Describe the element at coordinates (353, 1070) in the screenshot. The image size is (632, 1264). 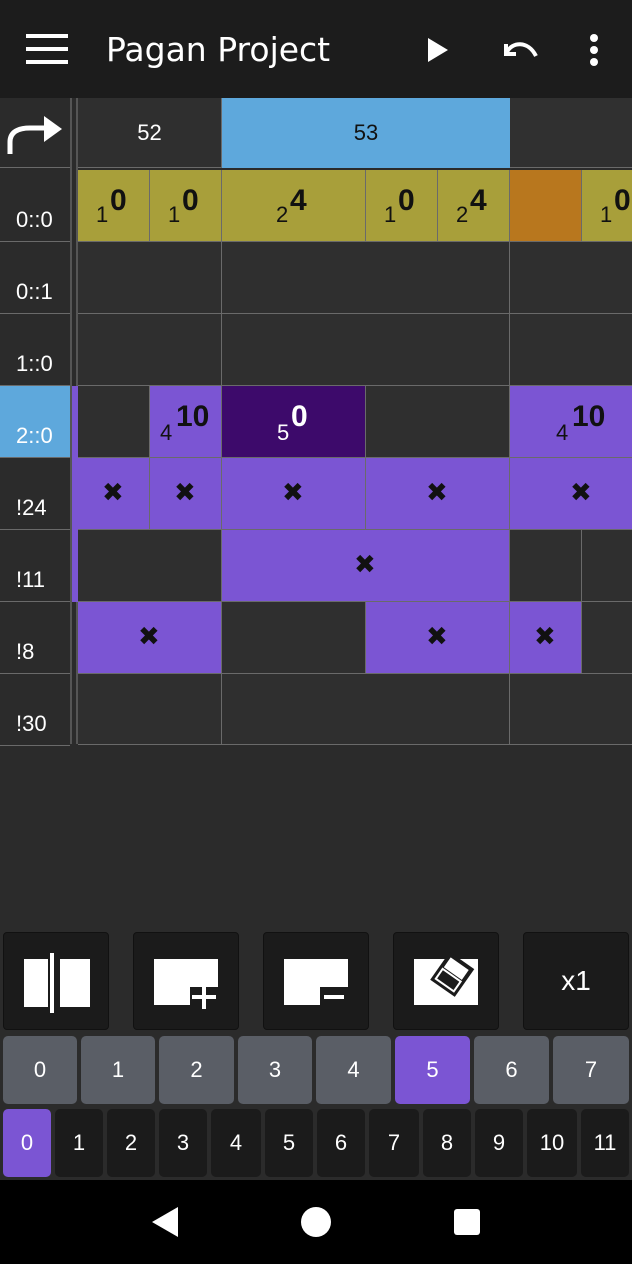
I see `octave-key: 4` at that location.